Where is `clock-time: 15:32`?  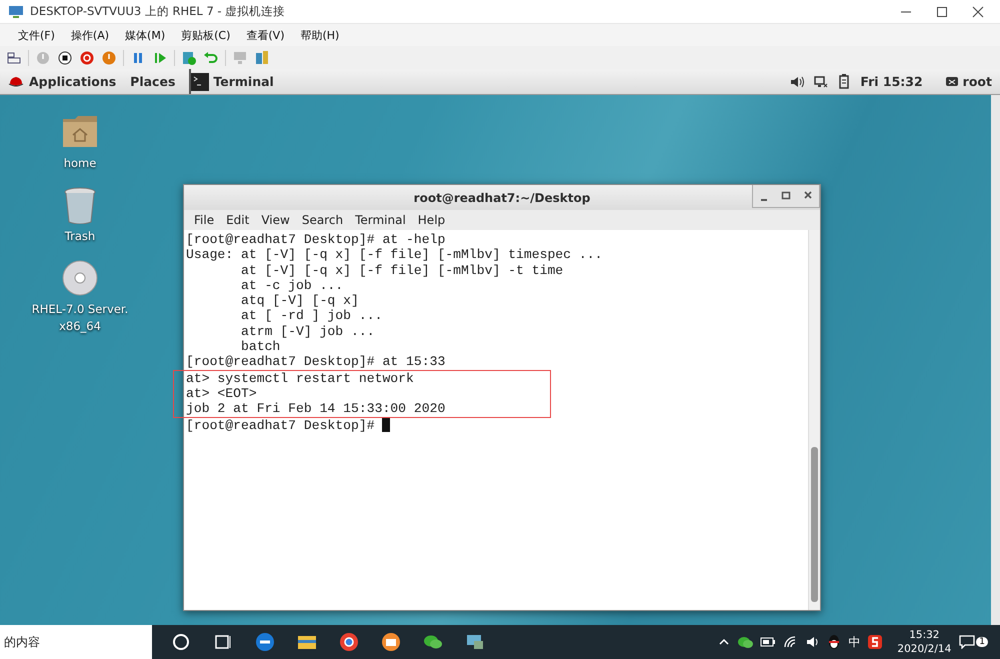
clock-time: 15:32 is located at coordinates (924, 635).